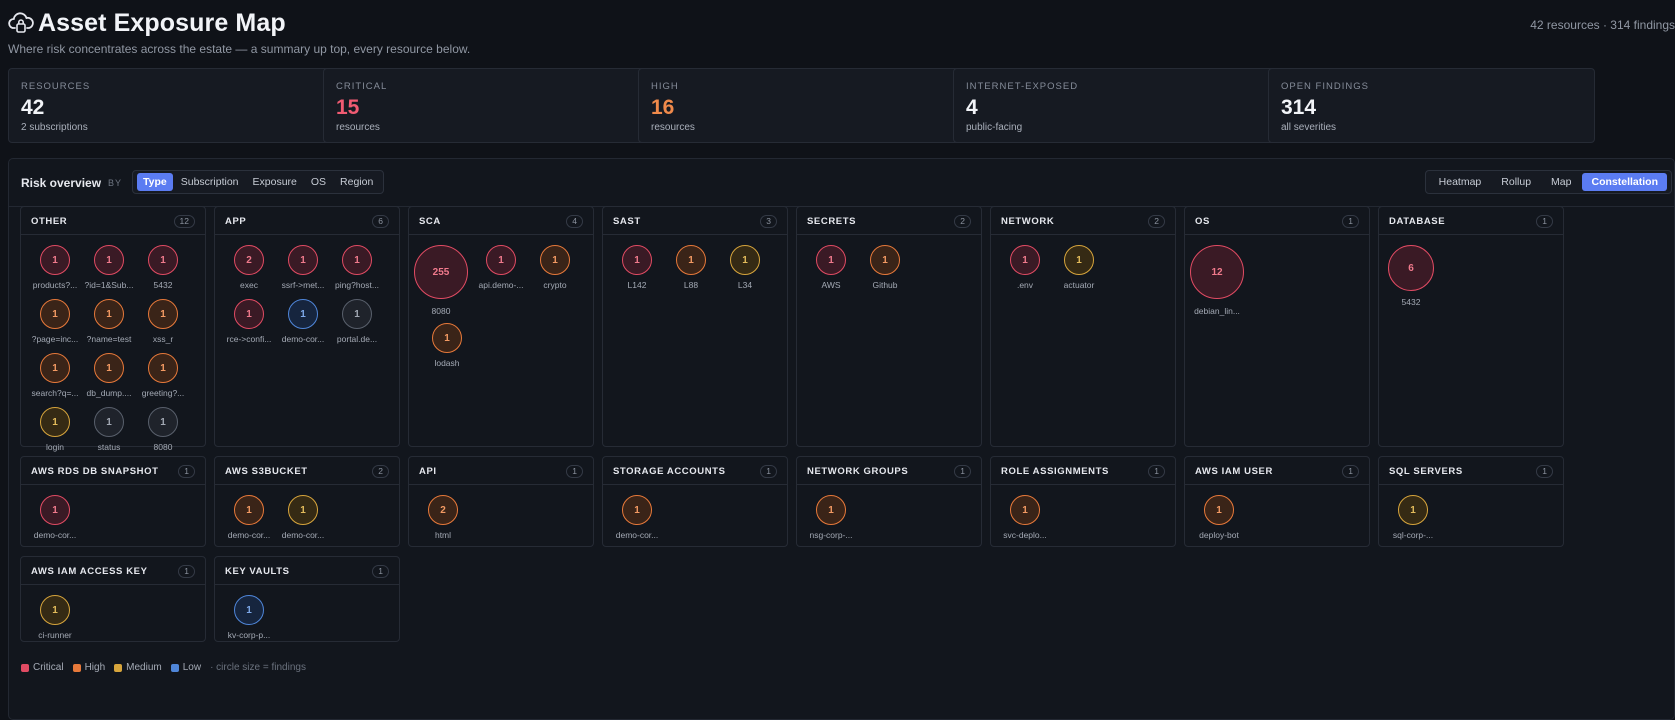 The height and width of the screenshot is (720, 1675). What do you see at coordinates (356, 182) in the screenshot?
I see `group-by-tab-region: Region` at bounding box center [356, 182].